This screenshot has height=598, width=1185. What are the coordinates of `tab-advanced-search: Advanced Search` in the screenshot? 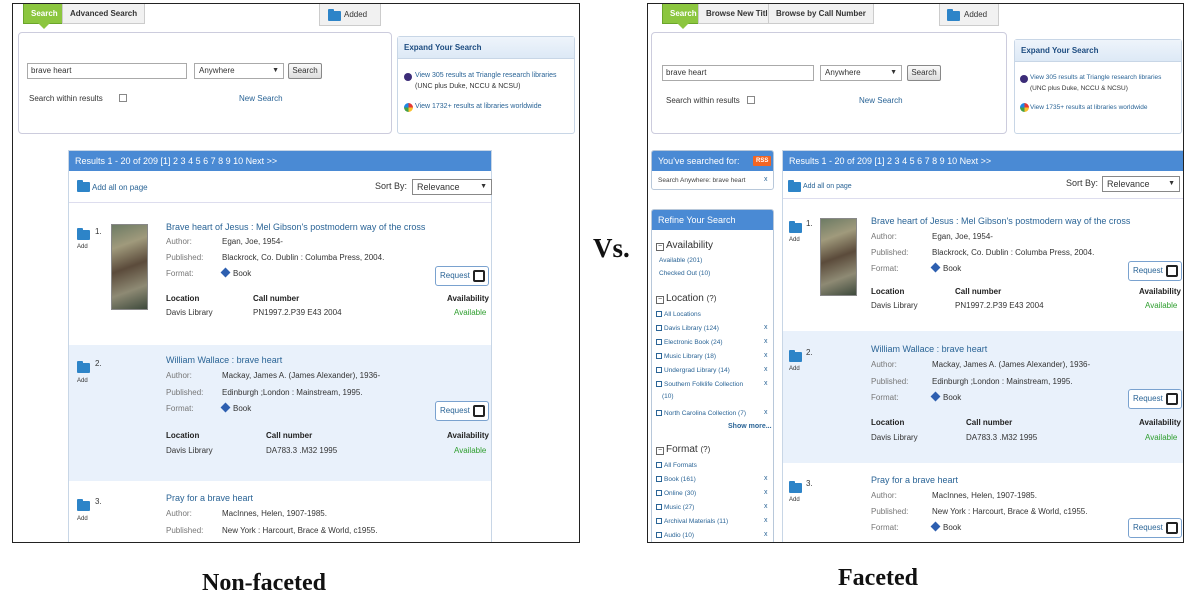 It's located at (104, 14).